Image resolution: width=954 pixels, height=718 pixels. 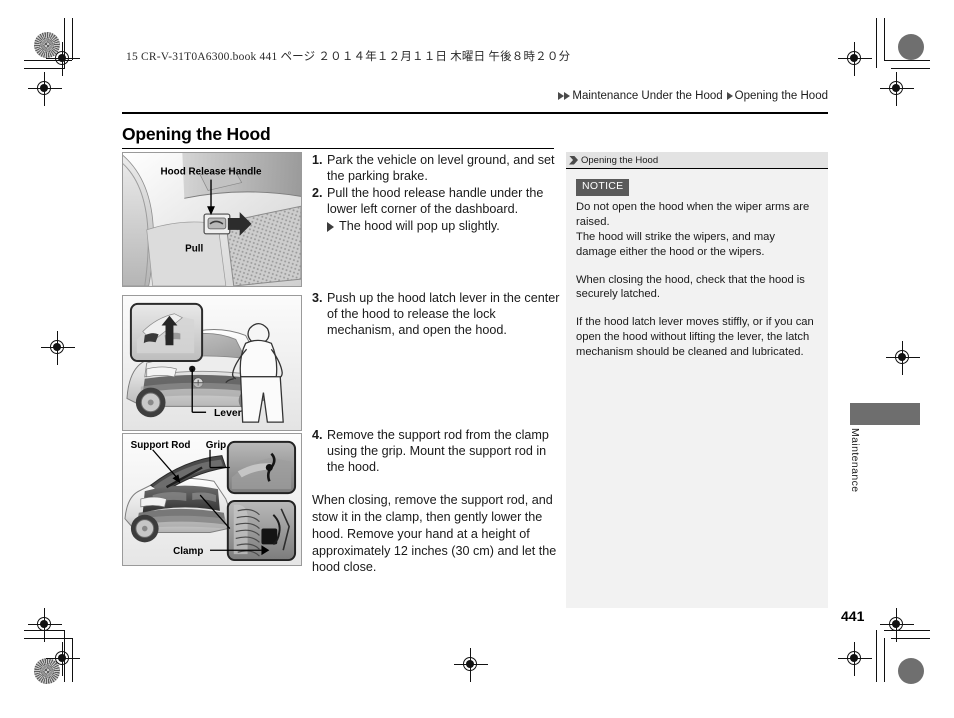 What do you see at coordinates (907, 630) in the screenshot?
I see `crop-line-br-h1` at bounding box center [907, 630].